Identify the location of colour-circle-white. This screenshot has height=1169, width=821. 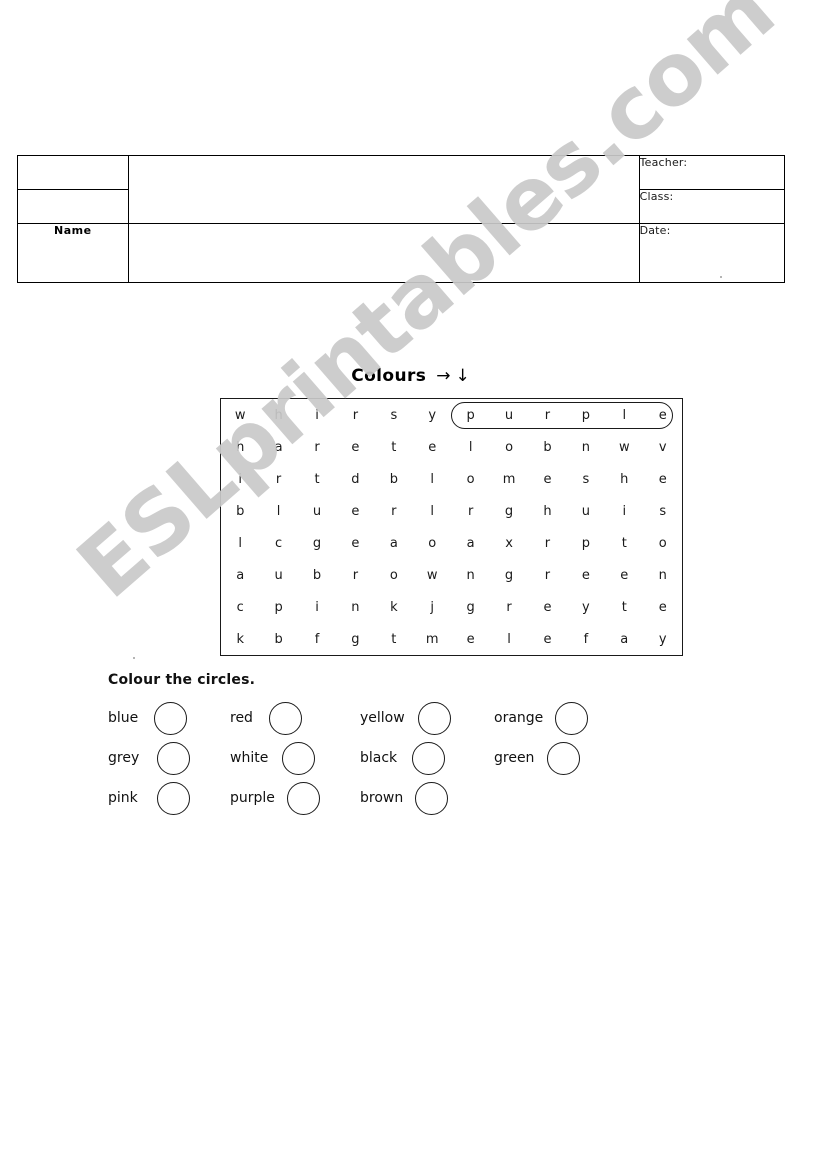
(299, 758).